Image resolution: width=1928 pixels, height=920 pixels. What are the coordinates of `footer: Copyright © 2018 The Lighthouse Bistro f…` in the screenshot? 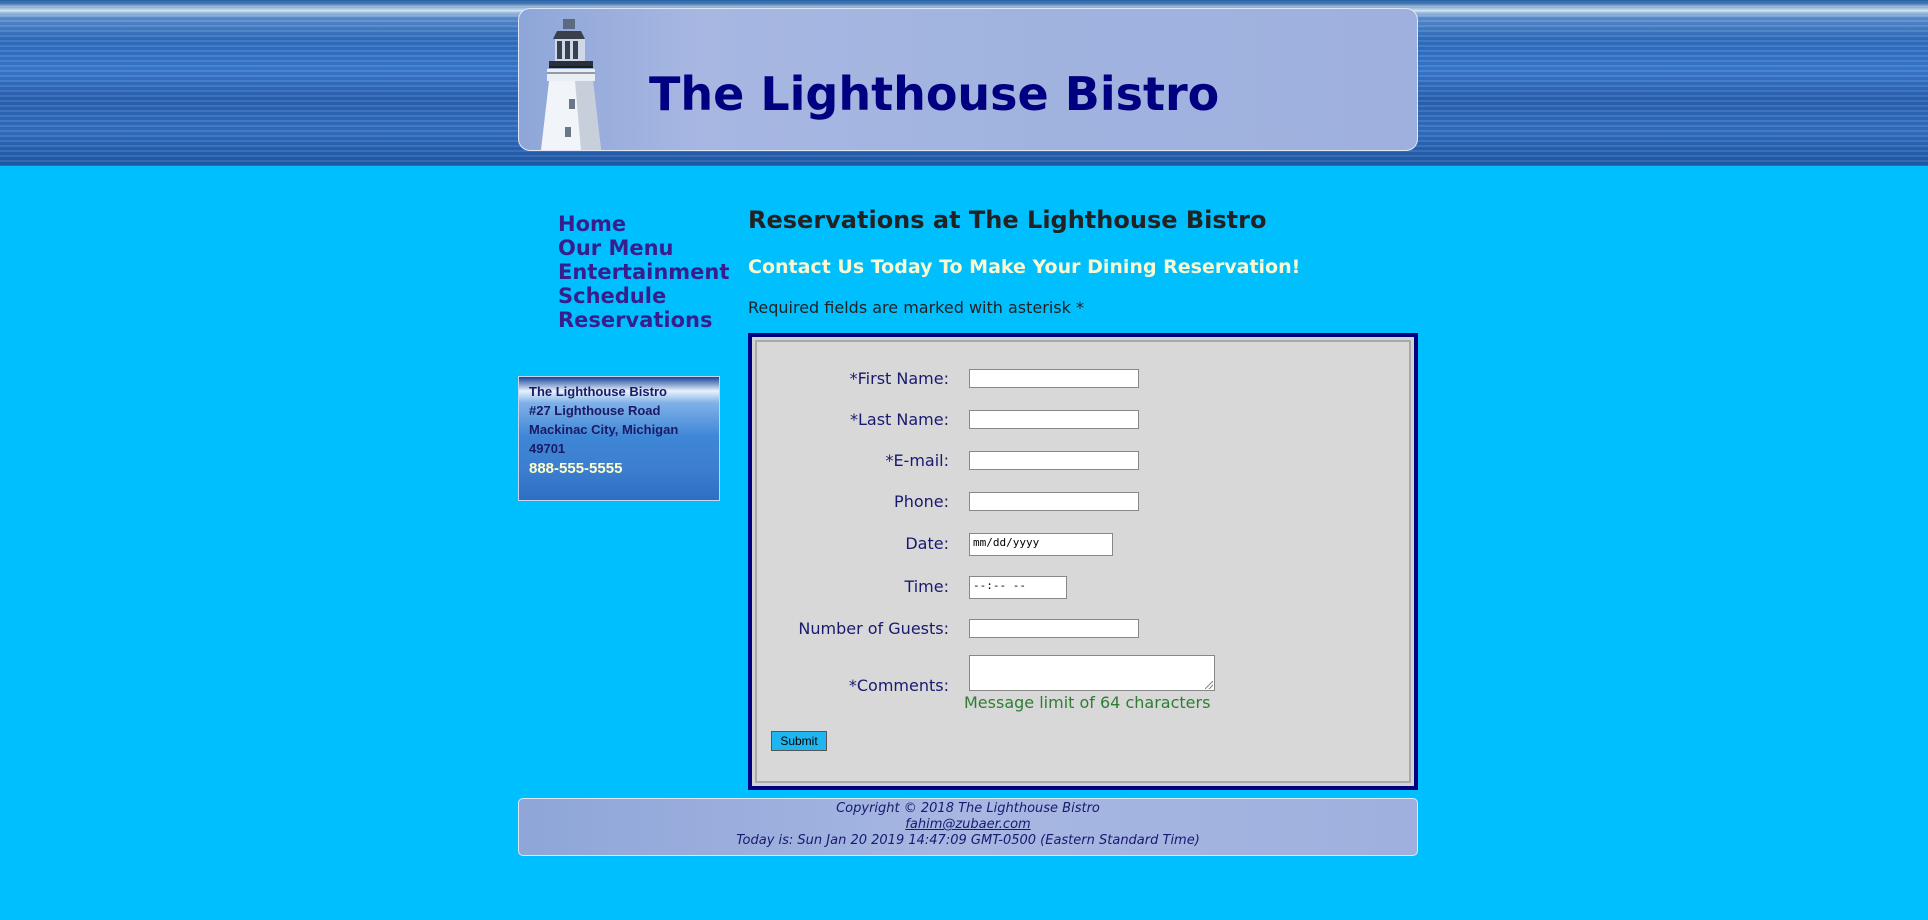 It's located at (968, 827).